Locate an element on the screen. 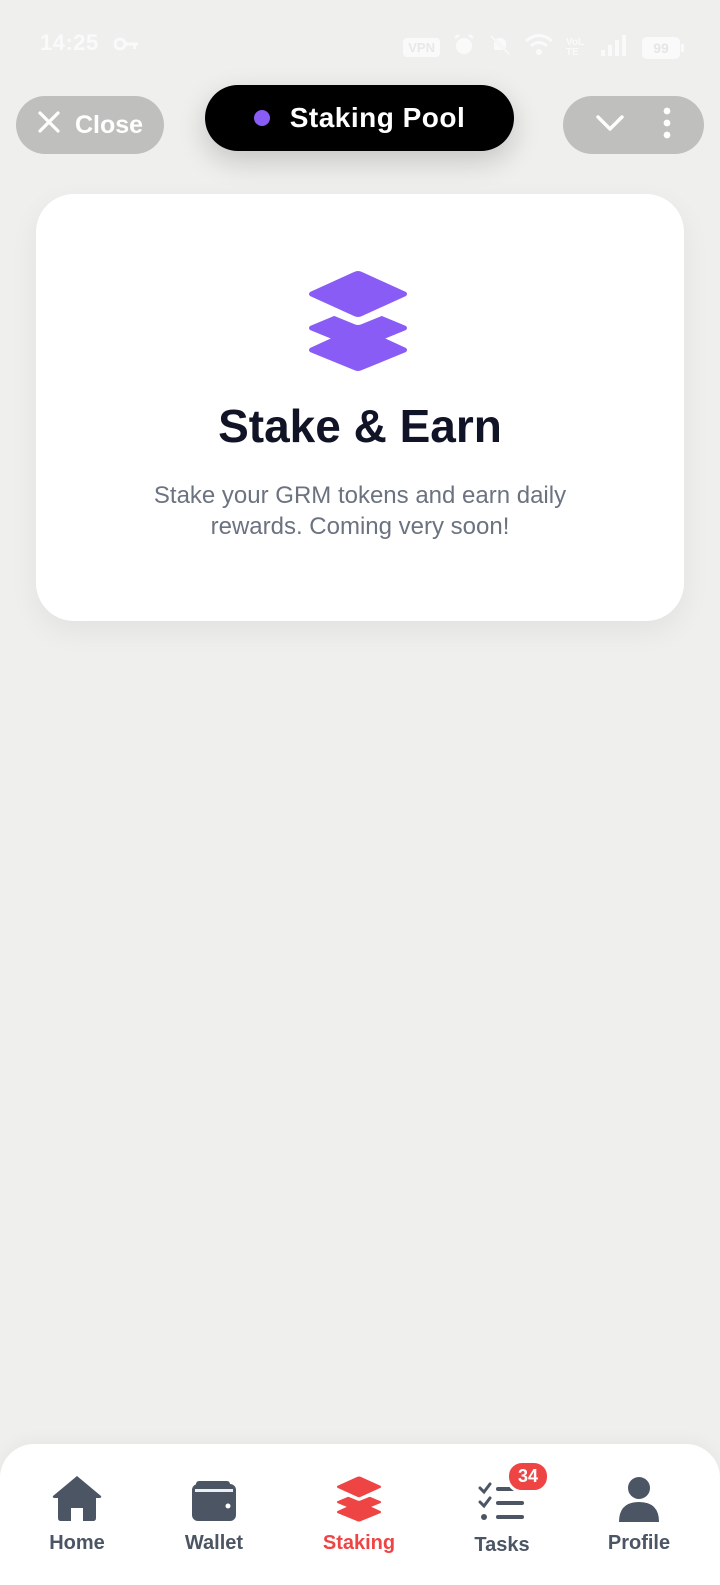  status-bar: 14:25 VPN VoLTE 99 is located at coordinates (360, 46).